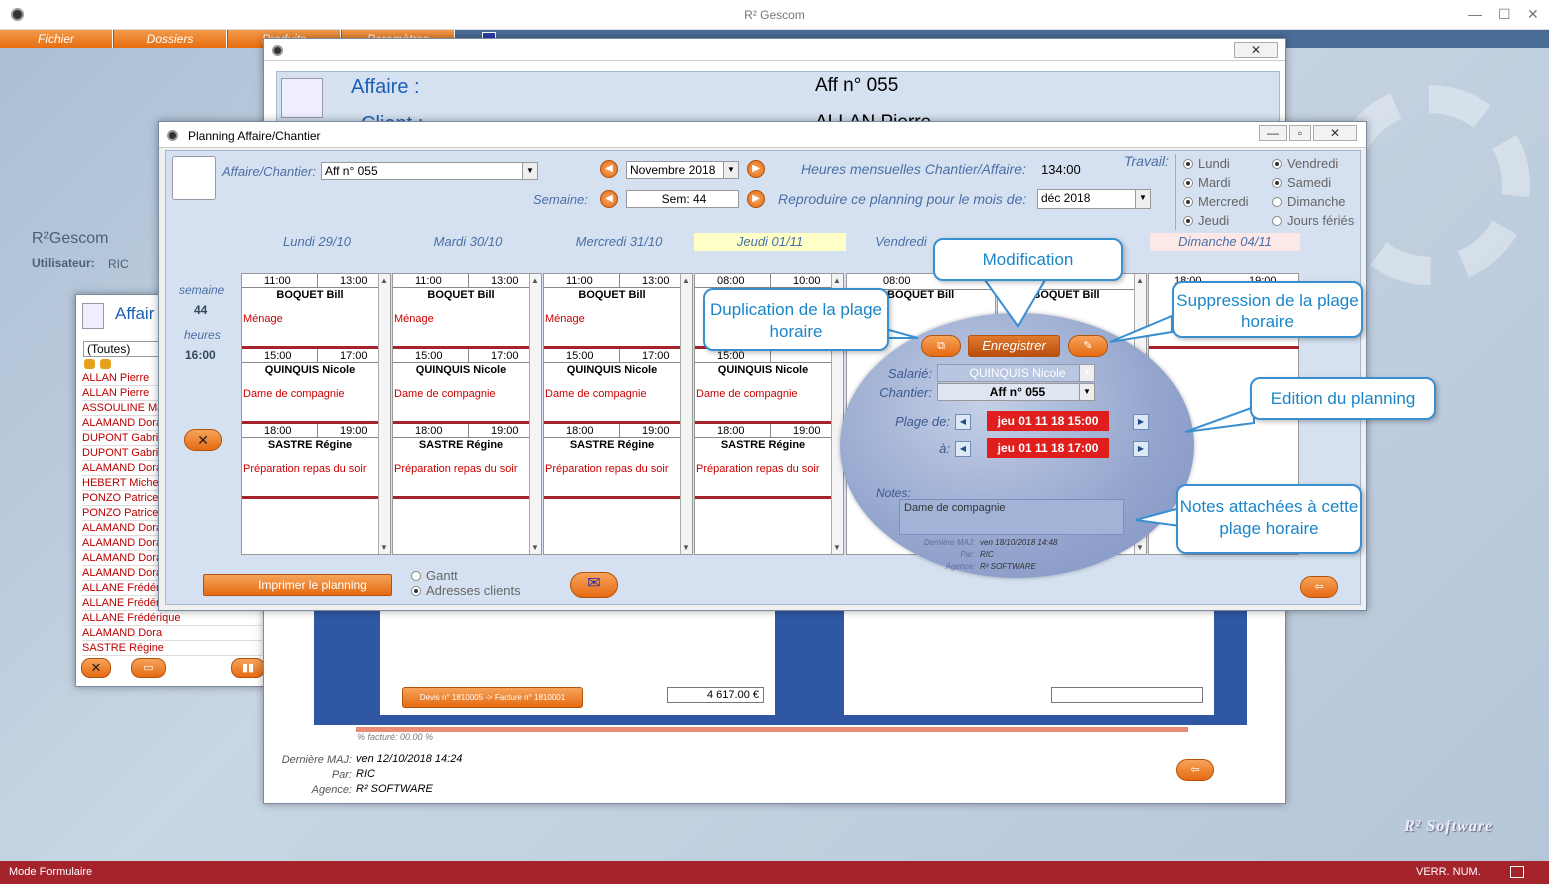  Describe the element at coordinates (1028, 259) in the screenshot. I see `callout-modification: Modification` at that location.